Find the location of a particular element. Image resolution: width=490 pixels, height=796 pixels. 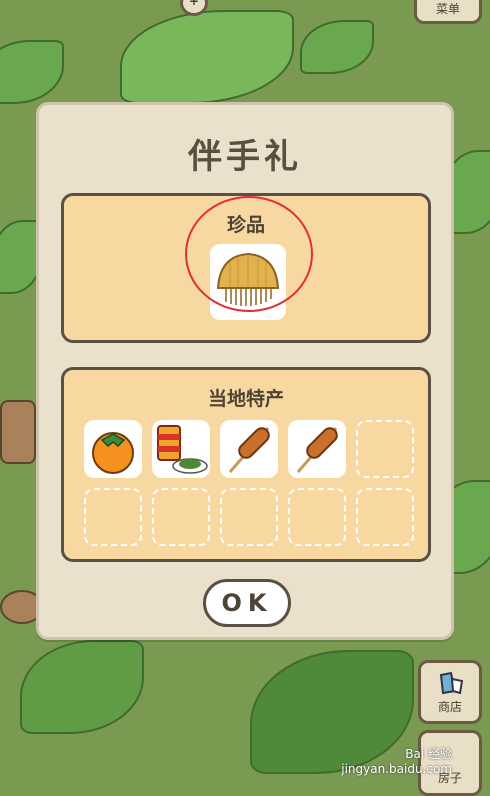

menu-button: 菜单 is located at coordinates (448, 12).